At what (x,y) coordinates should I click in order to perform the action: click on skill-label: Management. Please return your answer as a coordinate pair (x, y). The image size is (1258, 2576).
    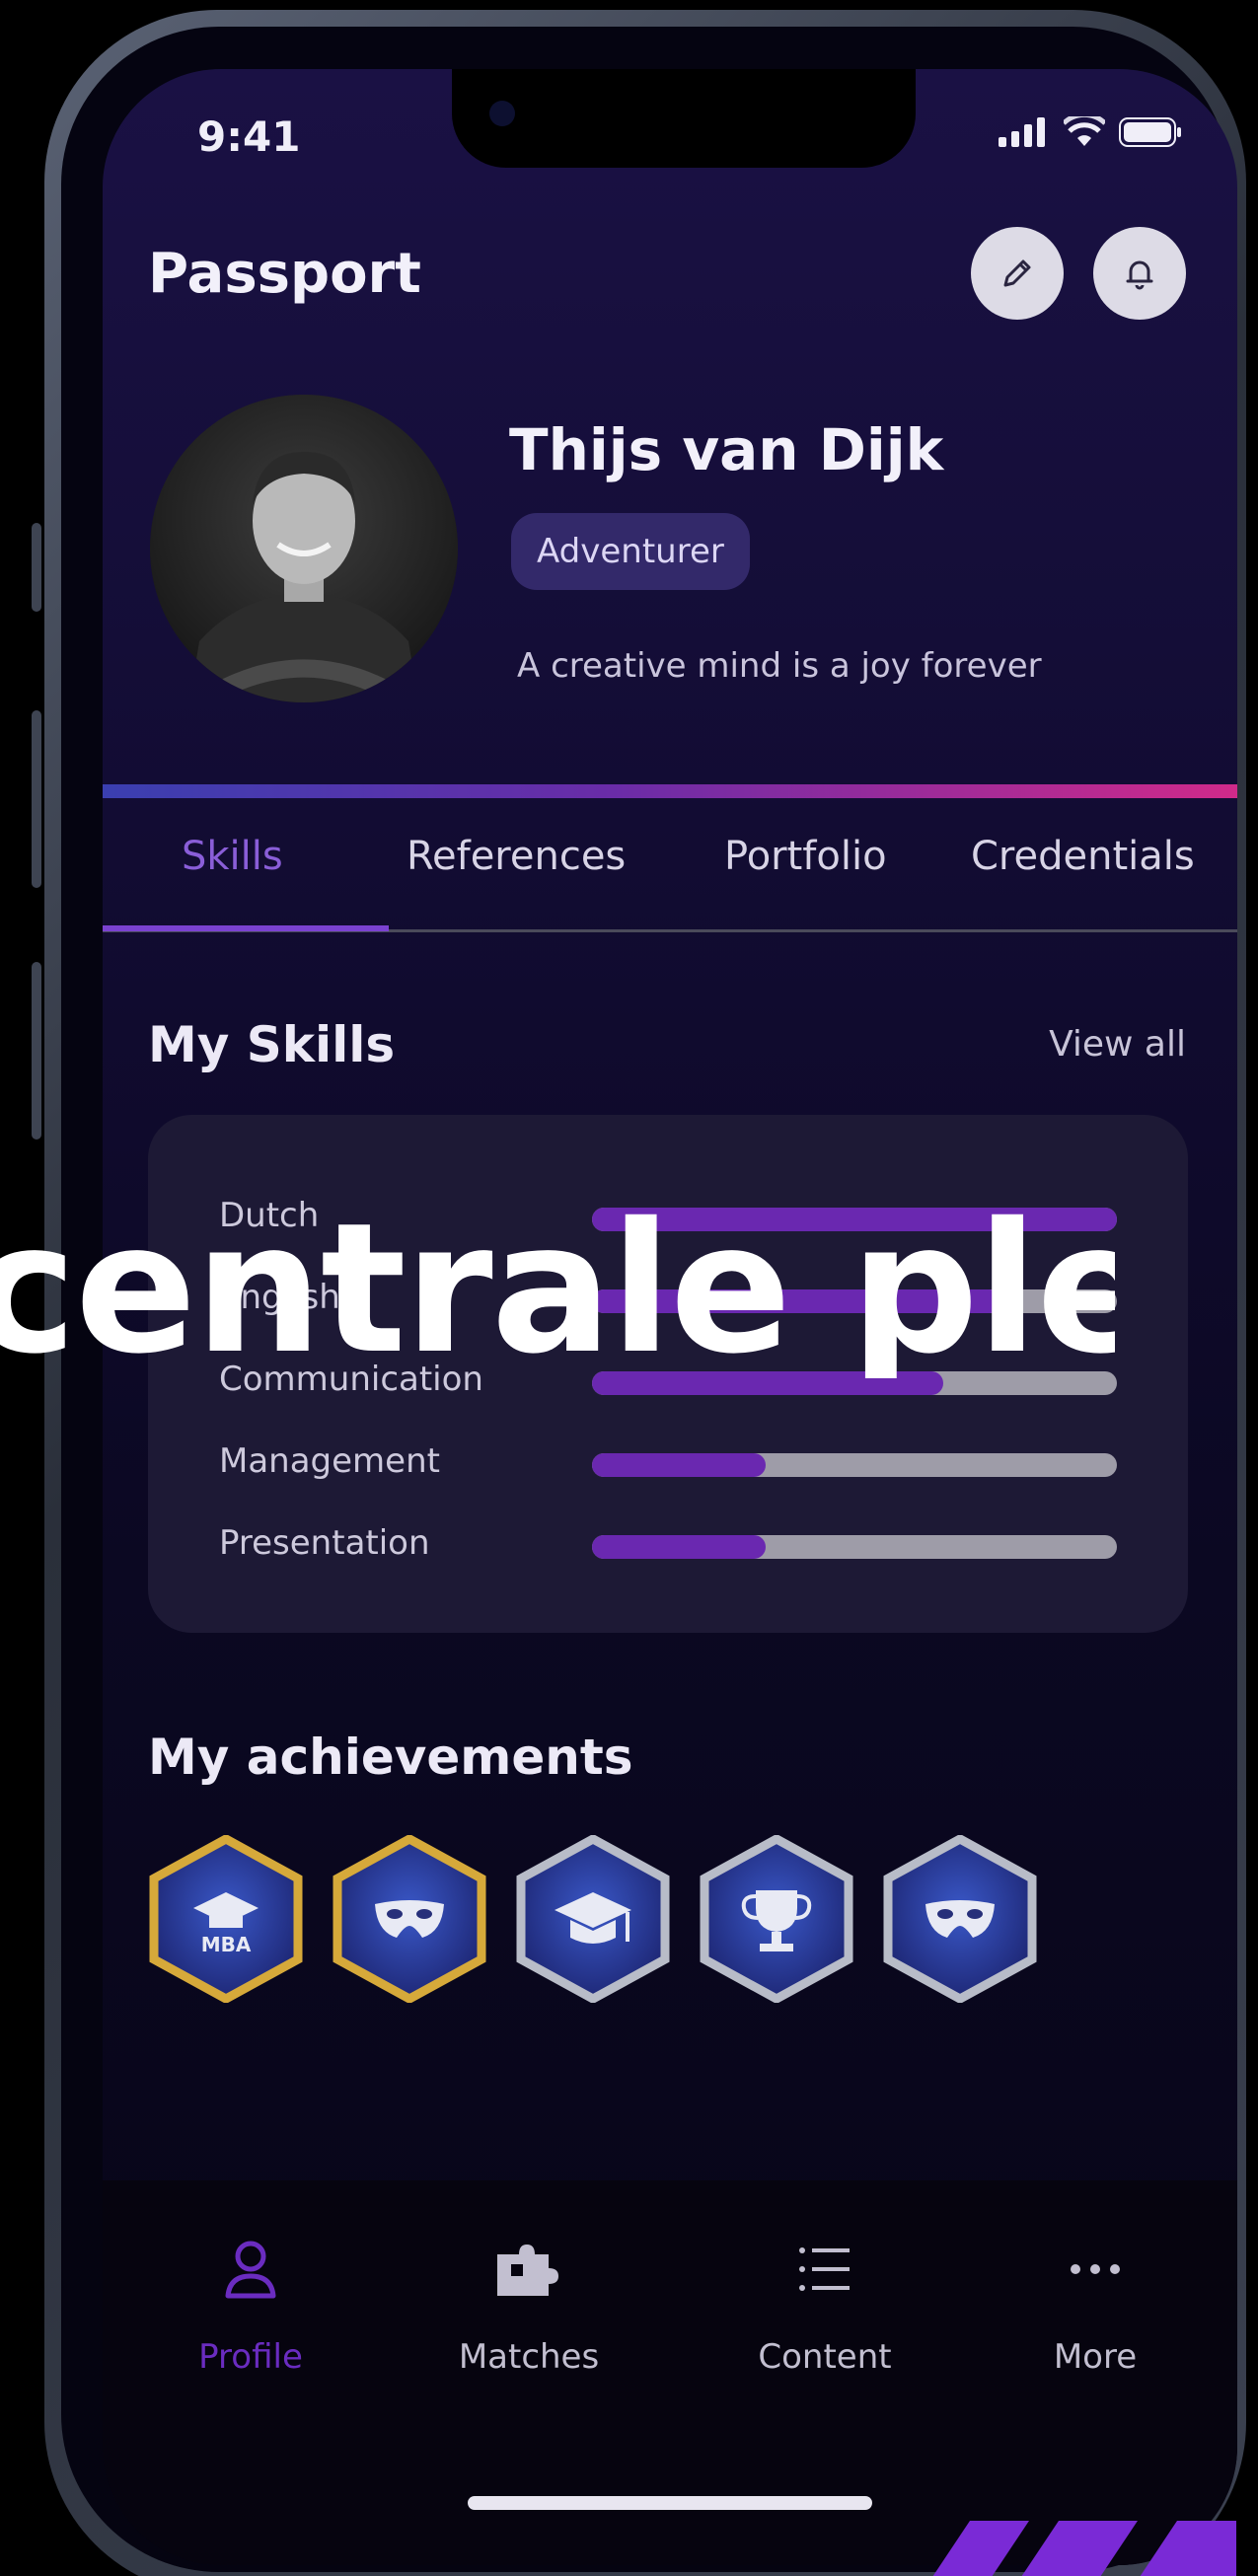
    Looking at the image, I should click on (329, 1461).